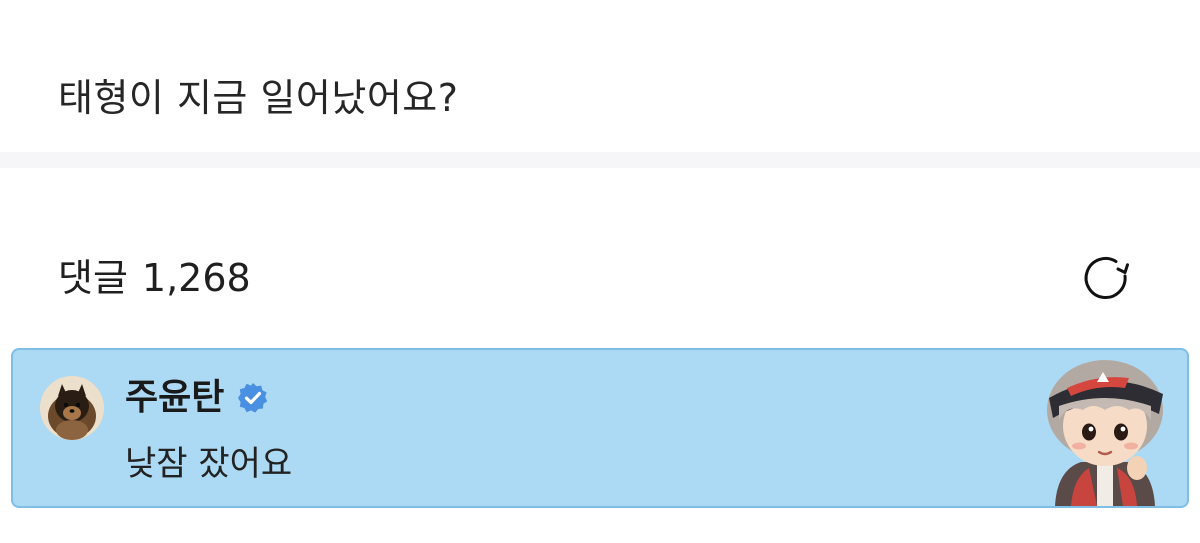 This screenshot has height=543, width=1200. I want to click on character-sticker, so click(1105, 432).